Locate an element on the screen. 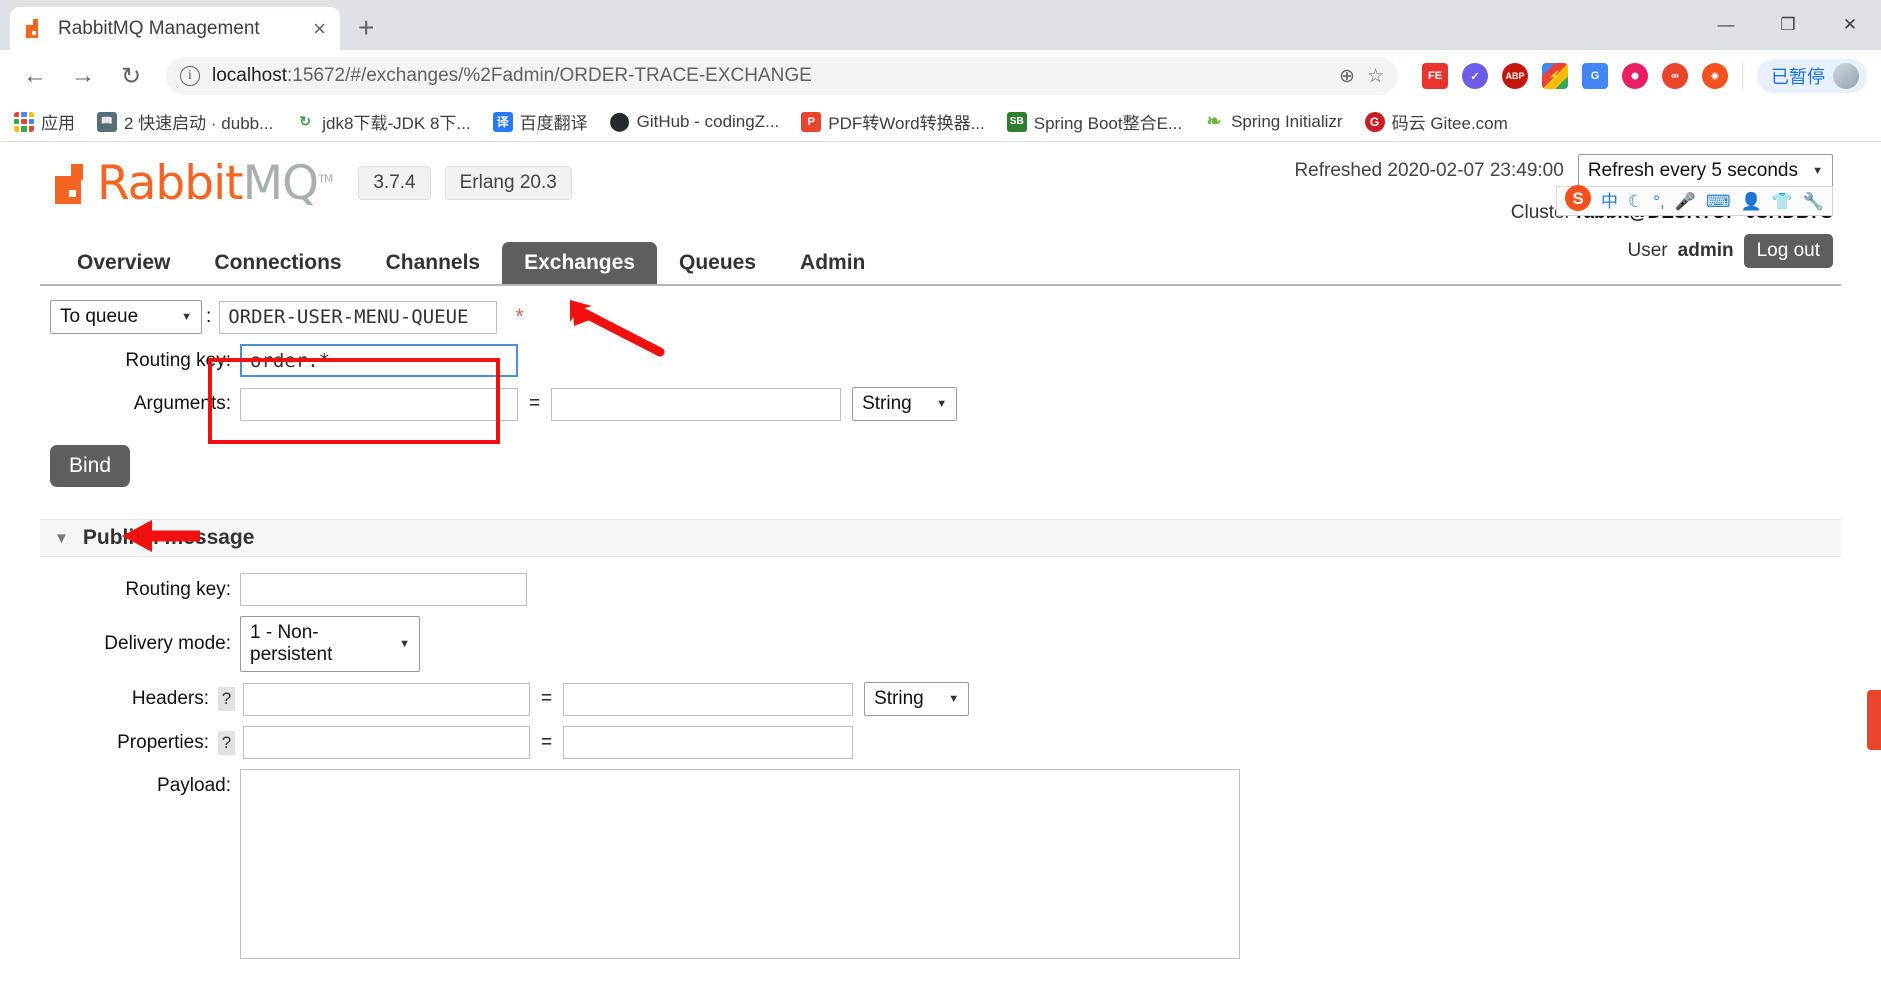 The image size is (1881, 994). publish-message-title: Publish message is located at coordinates (168, 537).